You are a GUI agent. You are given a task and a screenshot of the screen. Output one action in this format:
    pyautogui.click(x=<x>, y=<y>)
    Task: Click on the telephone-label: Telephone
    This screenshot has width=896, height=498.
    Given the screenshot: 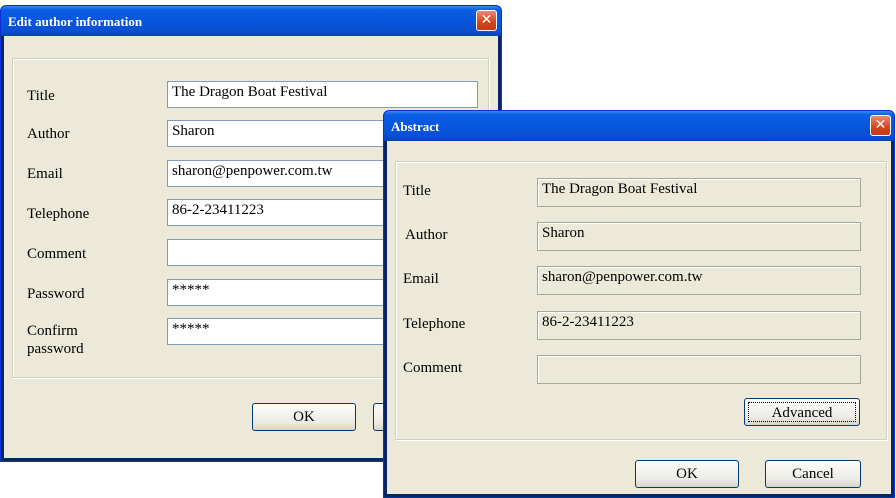 What is the action you would take?
    pyautogui.click(x=58, y=214)
    